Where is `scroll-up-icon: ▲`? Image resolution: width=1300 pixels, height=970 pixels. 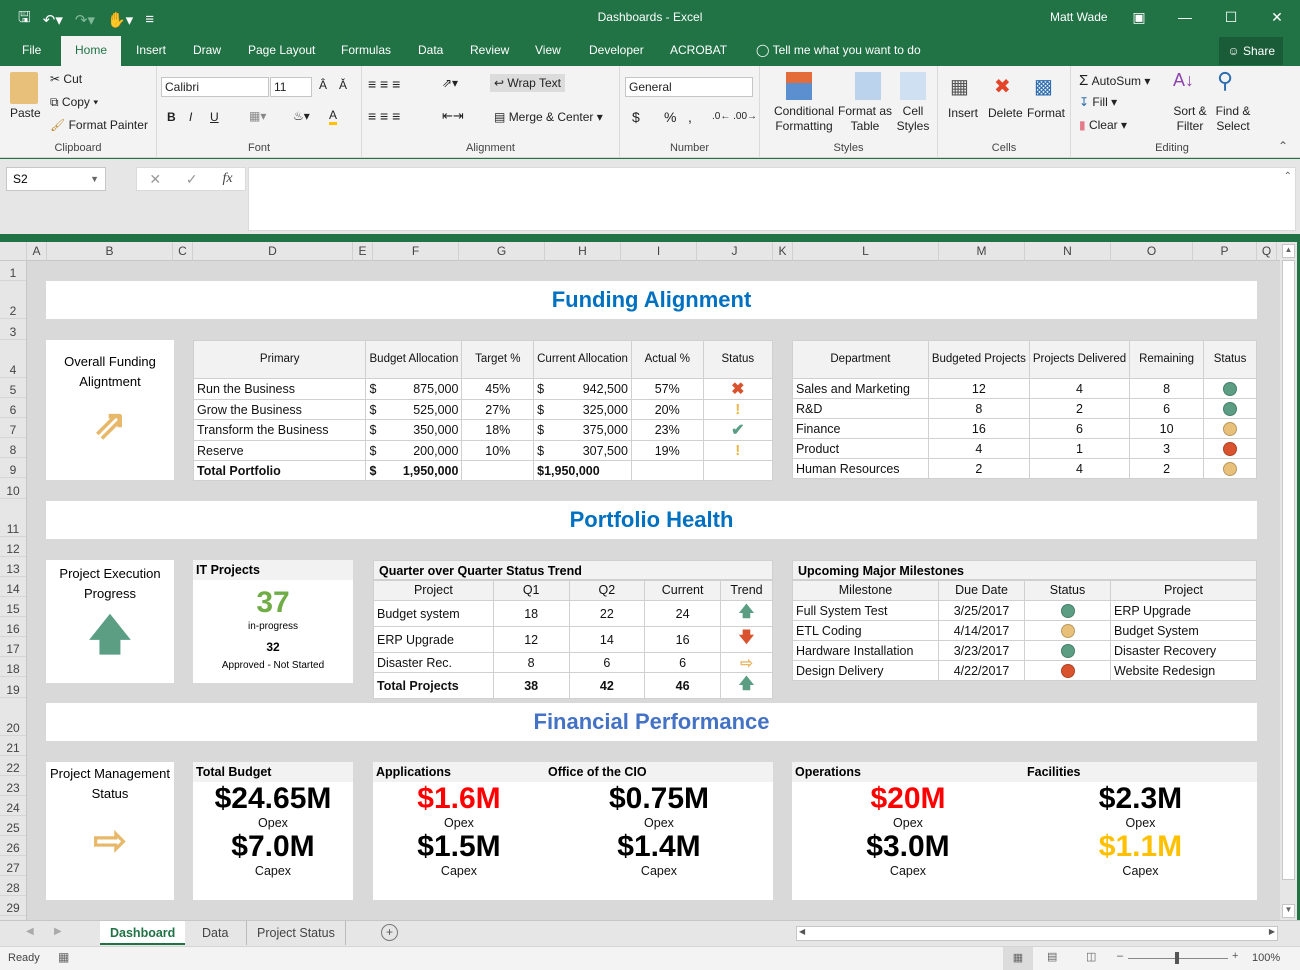
scroll-up-icon: ▲ is located at coordinates (1288, 251).